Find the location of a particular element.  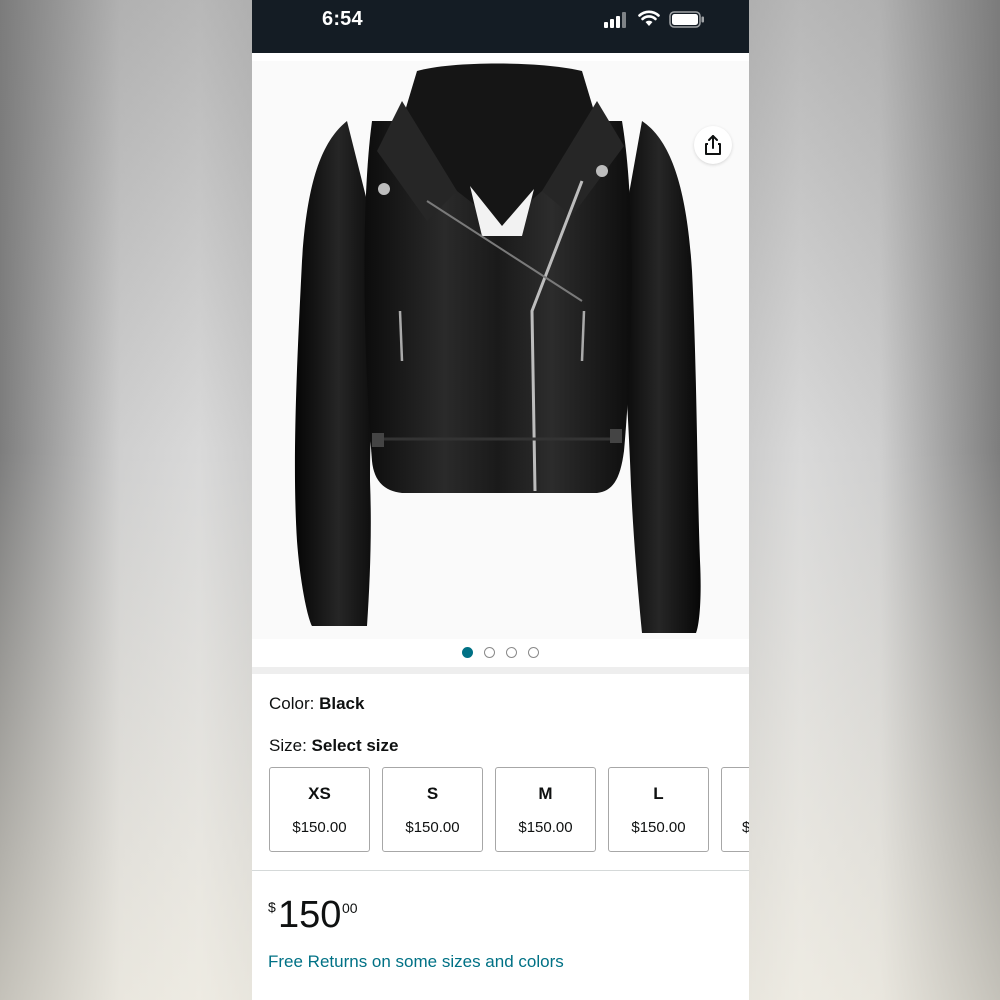

status-bar: 6:54 is located at coordinates (500, 26).